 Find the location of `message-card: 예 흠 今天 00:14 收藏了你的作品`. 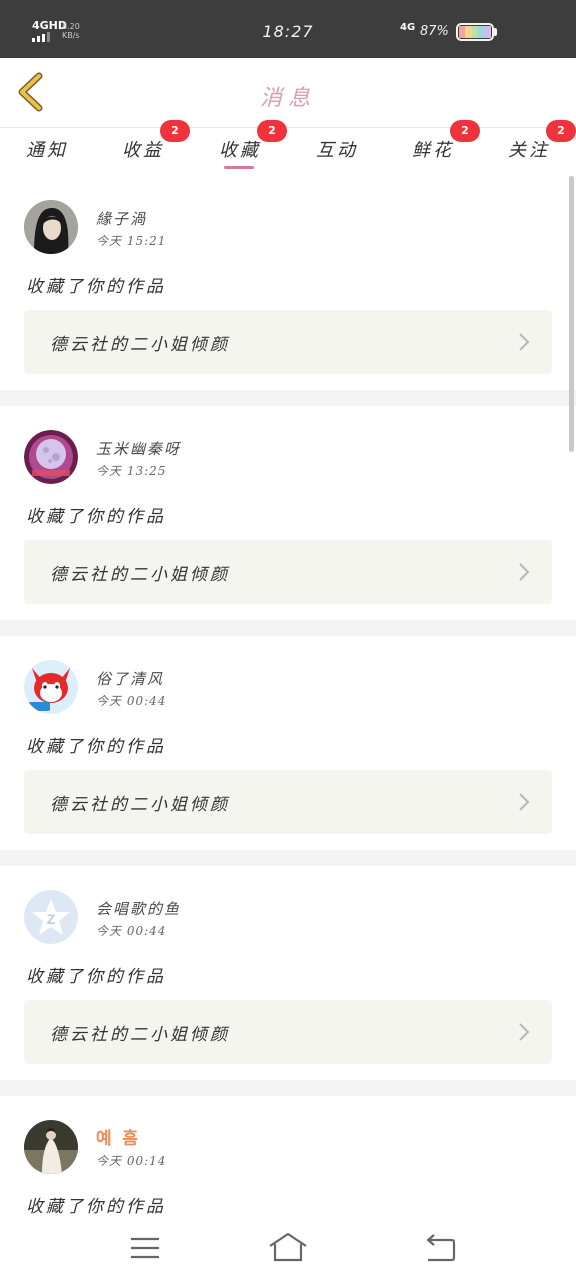

message-card: 예 흠 今天 00:14 收藏了你的作品 is located at coordinates (288, 1156).